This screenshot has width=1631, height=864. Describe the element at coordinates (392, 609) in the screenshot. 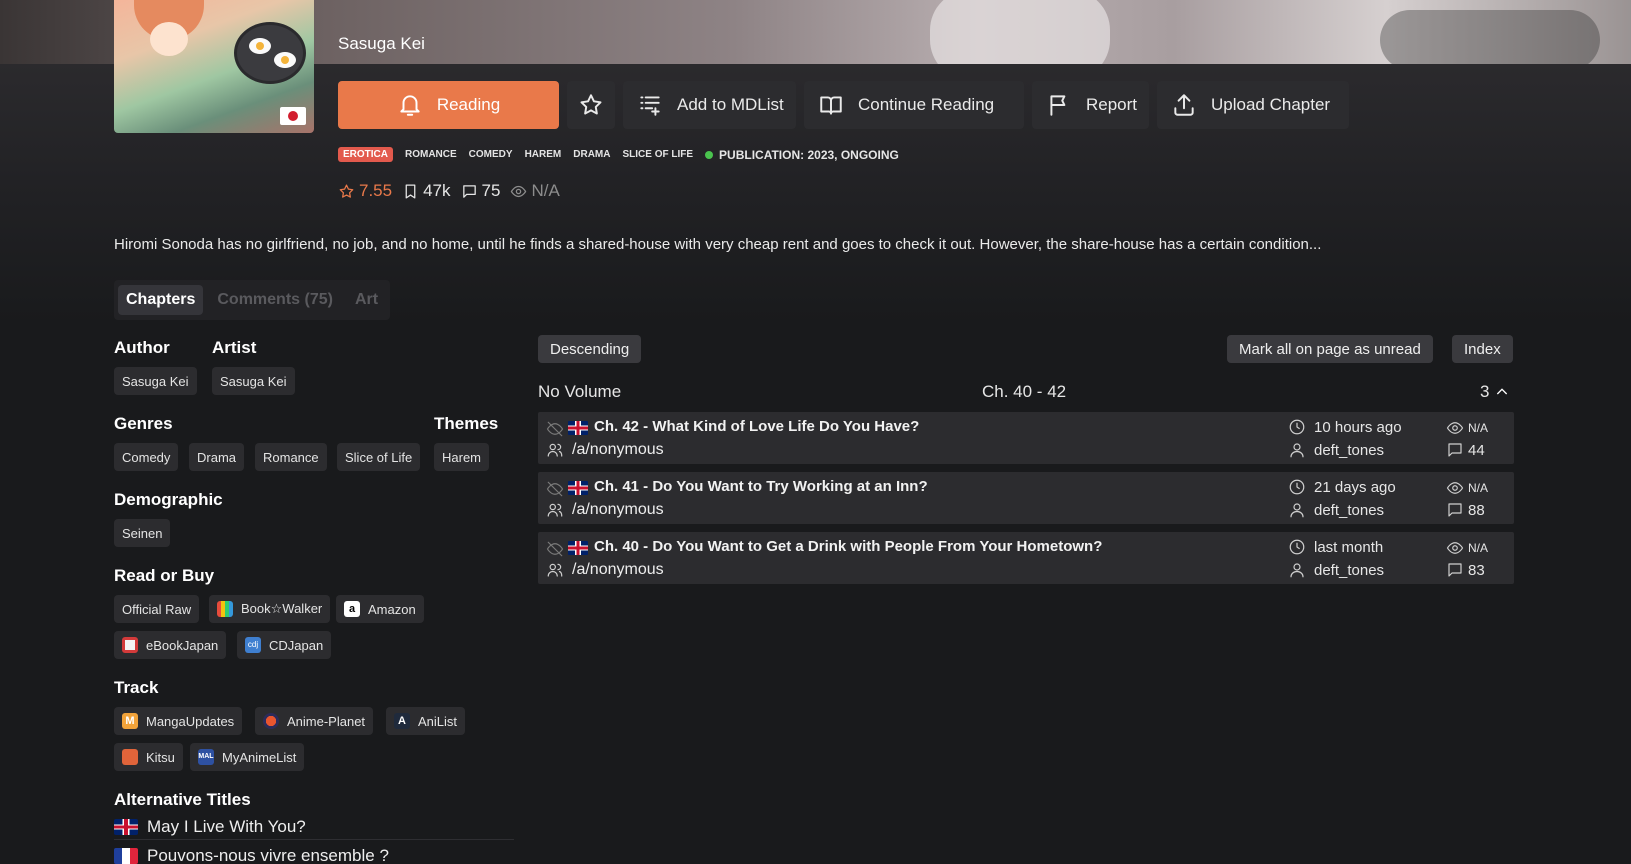

I see `amazon-label: Amazon` at that location.